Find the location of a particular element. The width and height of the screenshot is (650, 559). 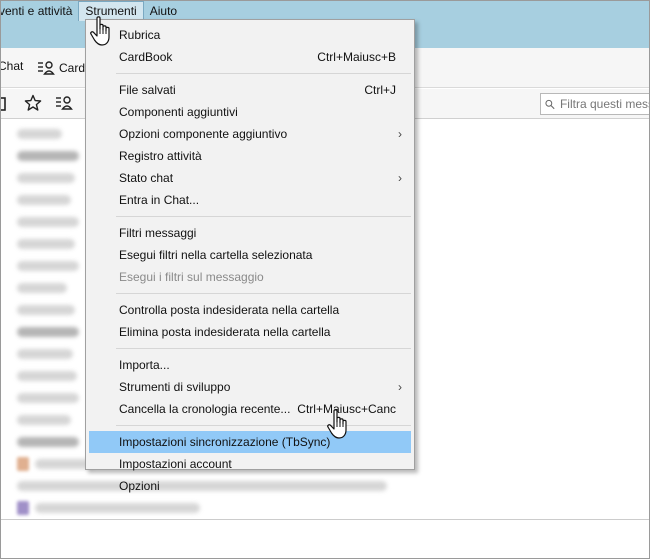

menu-item-filtri-messaggi: Filtri messaggi is located at coordinates (250, 233).